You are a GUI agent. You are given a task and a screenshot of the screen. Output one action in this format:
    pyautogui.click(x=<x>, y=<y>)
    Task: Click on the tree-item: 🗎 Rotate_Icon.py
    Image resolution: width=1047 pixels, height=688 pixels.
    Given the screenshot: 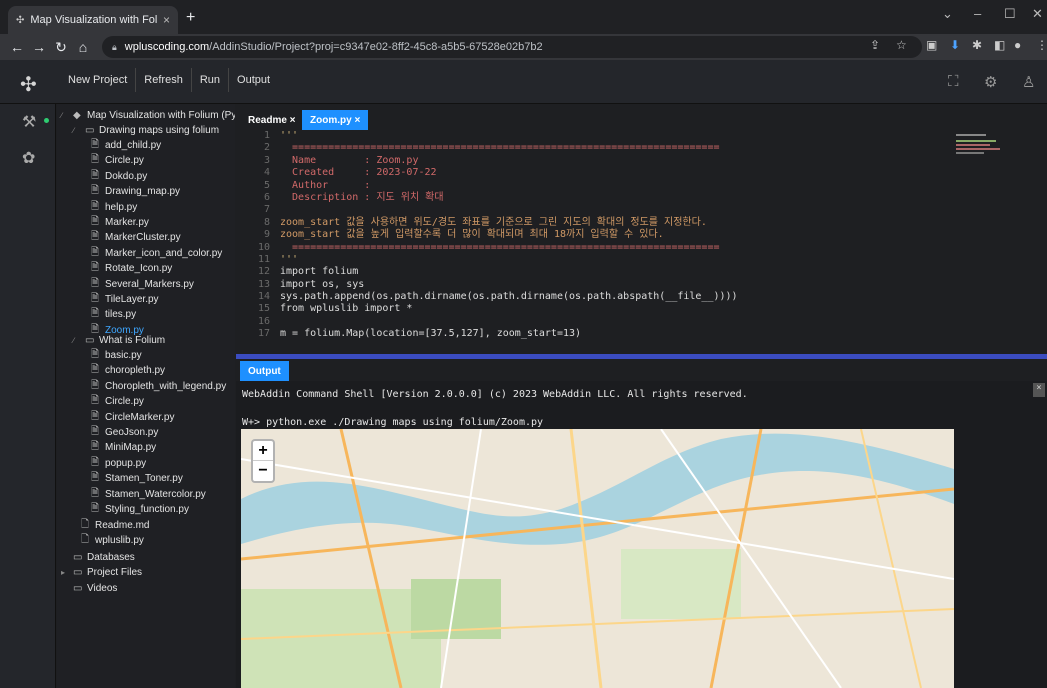 What is the action you would take?
    pyautogui.click(x=131, y=268)
    